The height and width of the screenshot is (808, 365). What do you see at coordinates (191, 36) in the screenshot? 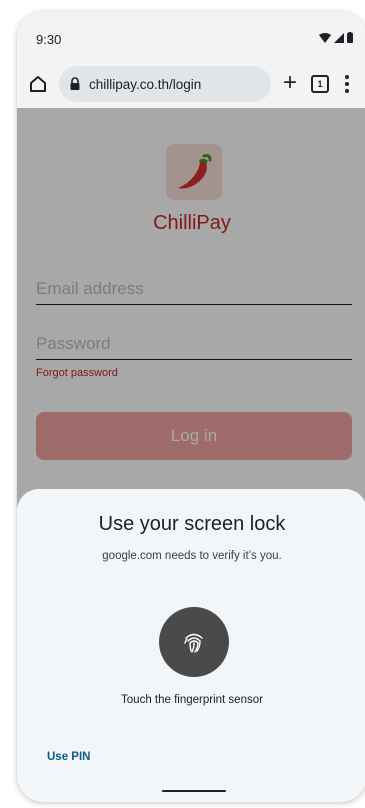
I see `status-bar: 9:30` at bounding box center [191, 36].